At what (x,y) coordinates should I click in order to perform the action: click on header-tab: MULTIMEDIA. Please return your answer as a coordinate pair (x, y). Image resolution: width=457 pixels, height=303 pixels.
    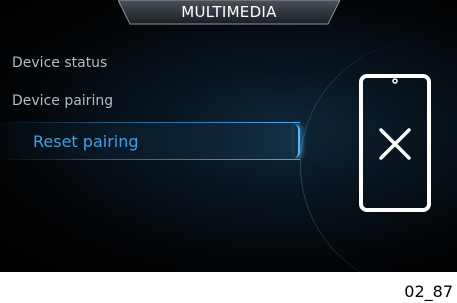
    Looking at the image, I should click on (229, 13).